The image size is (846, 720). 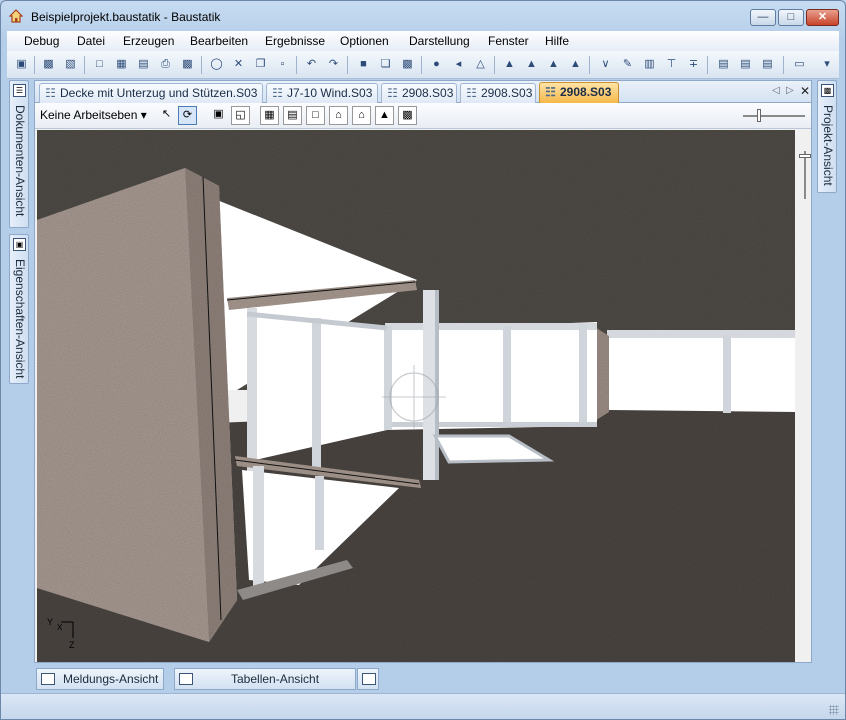 I want to click on menu-ergebnisse: Ergebnisse, so click(x=295, y=41).